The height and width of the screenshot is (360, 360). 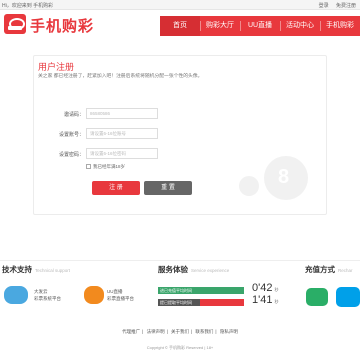 I want to click on support-title: 技术支持 Technical support, so click(x=36, y=269).